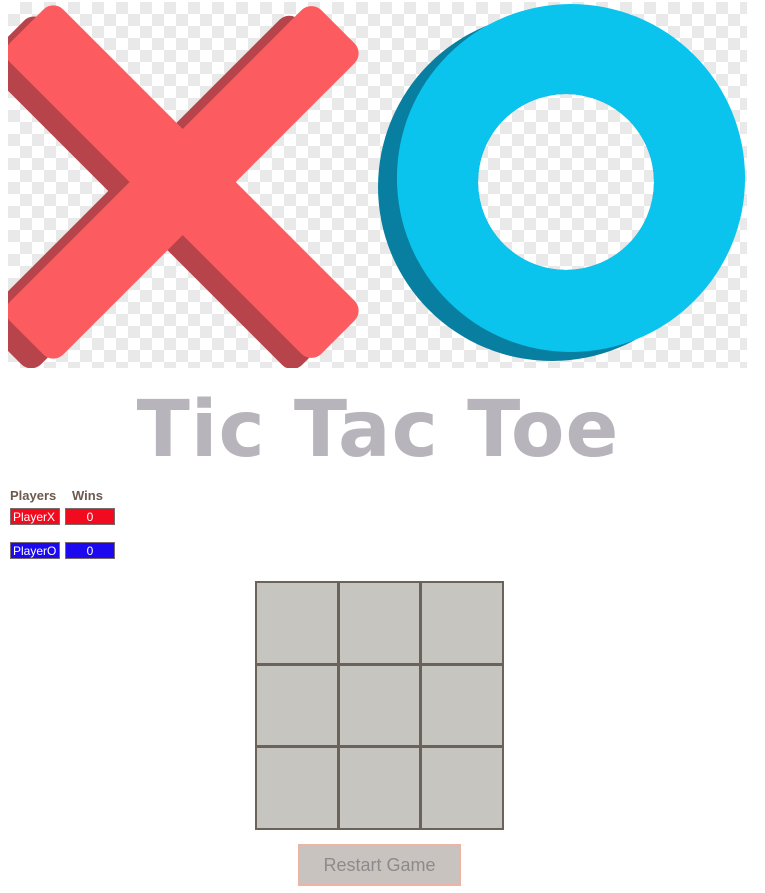 The width and height of the screenshot is (765, 893). I want to click on page-title: Tic Tac Toe, so click(378, 430).